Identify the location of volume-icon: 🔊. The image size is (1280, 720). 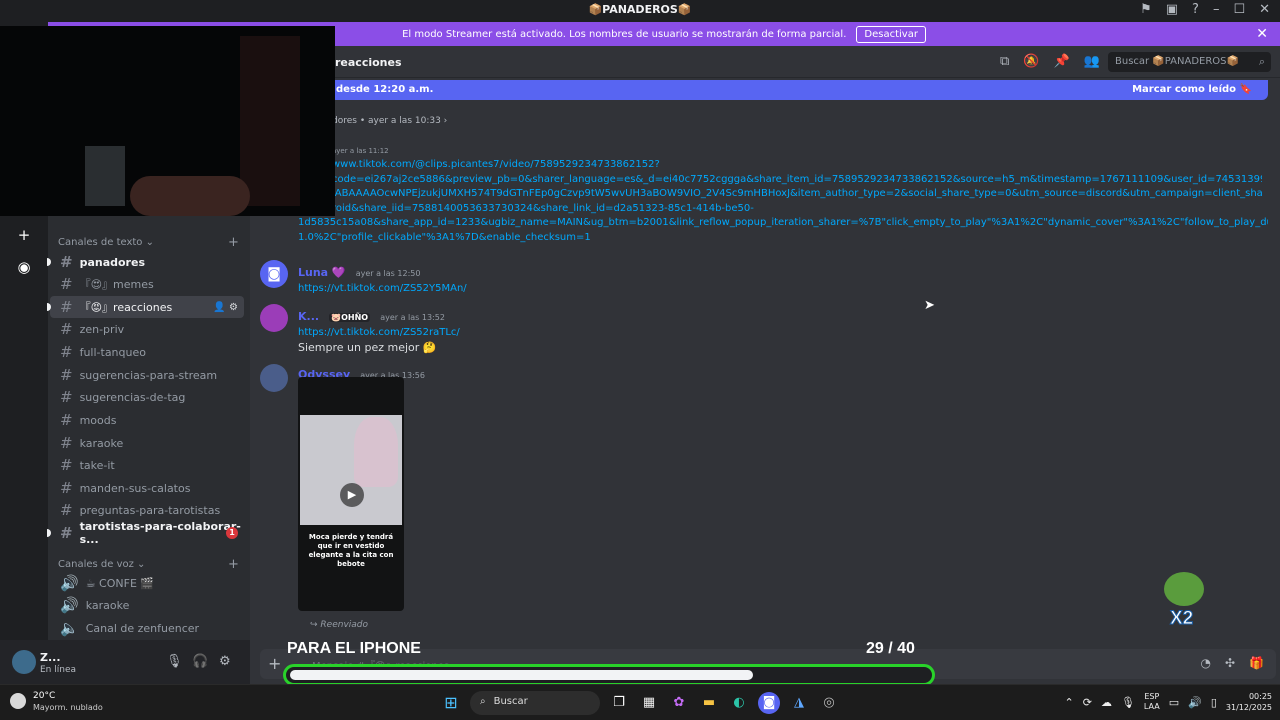
(1195, 702).